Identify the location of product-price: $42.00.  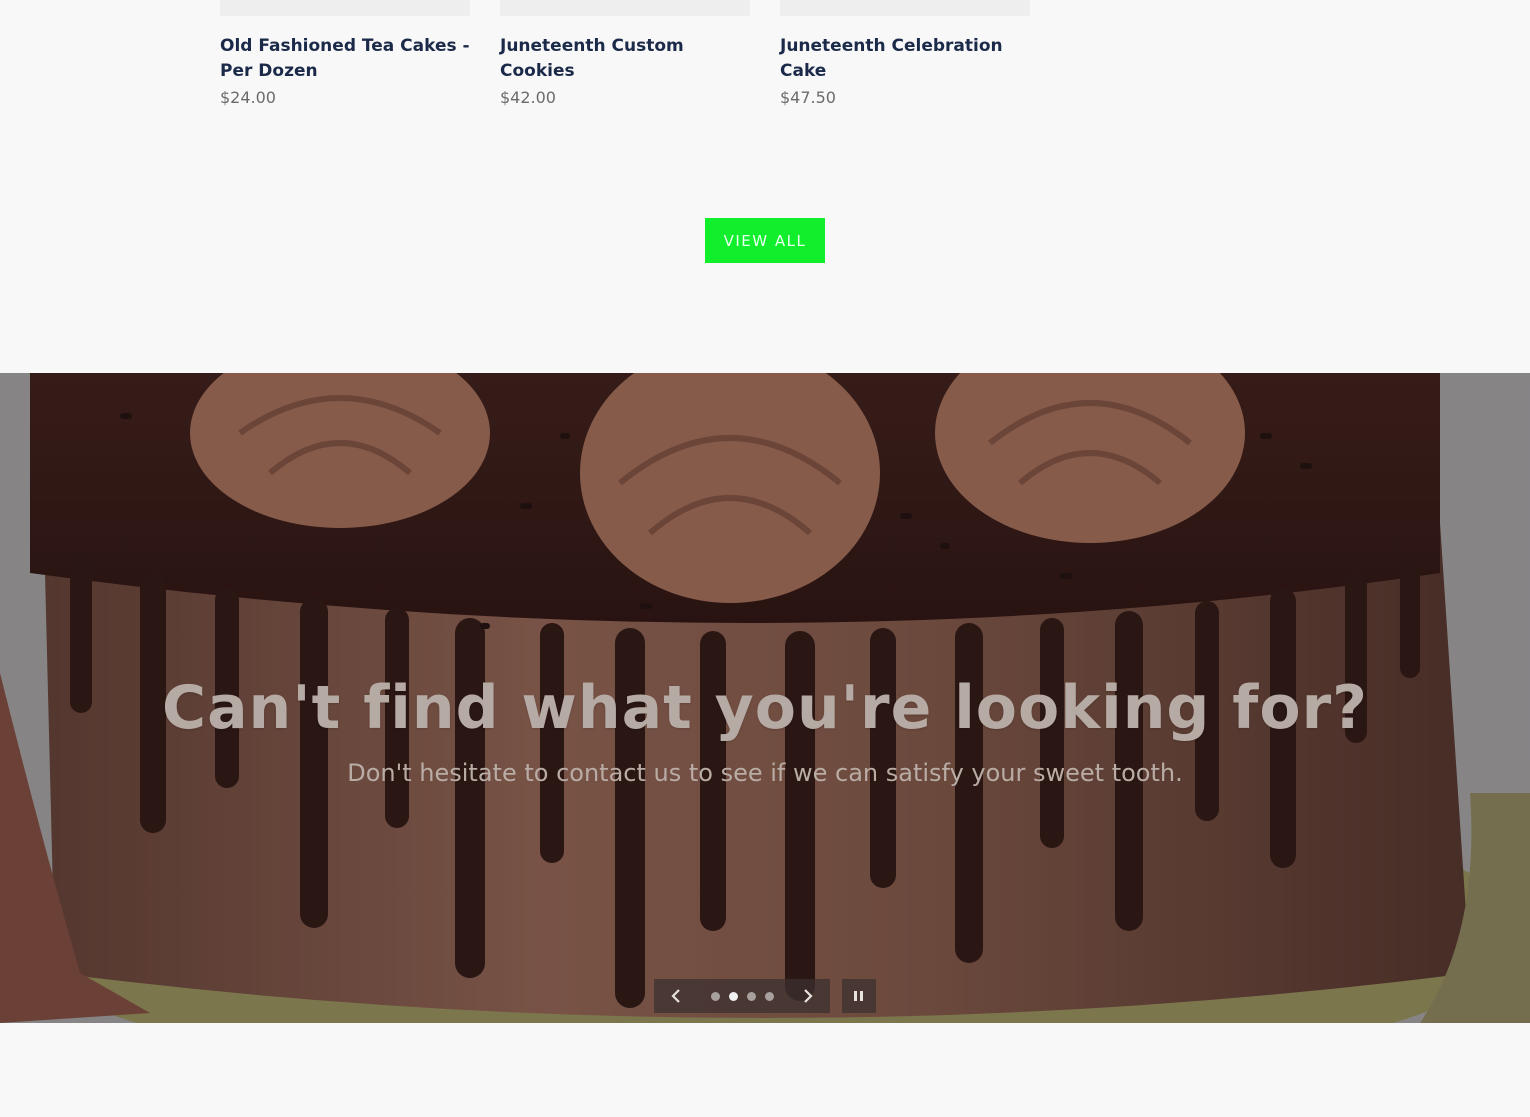
(528, 97).